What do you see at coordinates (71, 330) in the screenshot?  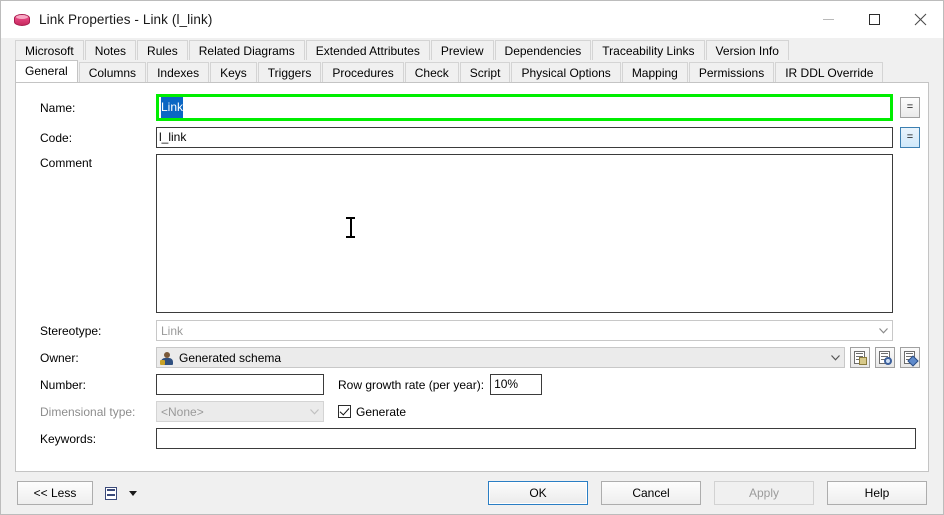 I see `stereotype-label: Stereotype:` at bounding box center [71, 330].